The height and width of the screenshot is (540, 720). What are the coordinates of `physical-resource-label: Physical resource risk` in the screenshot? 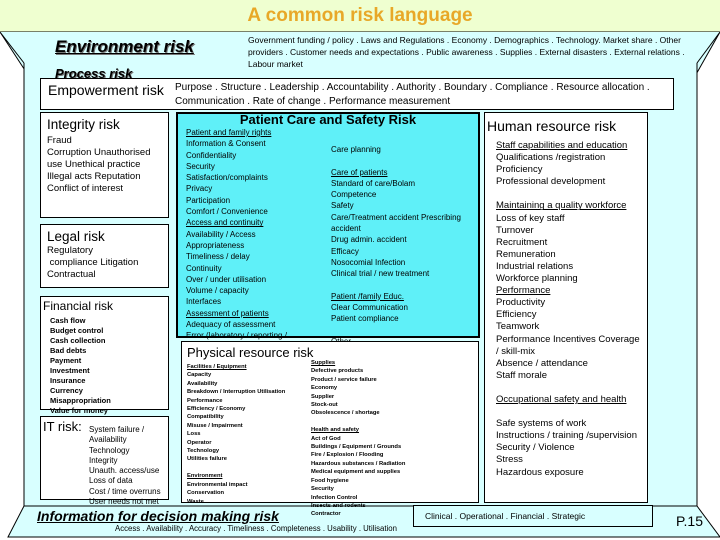 It's located at (250, 352).